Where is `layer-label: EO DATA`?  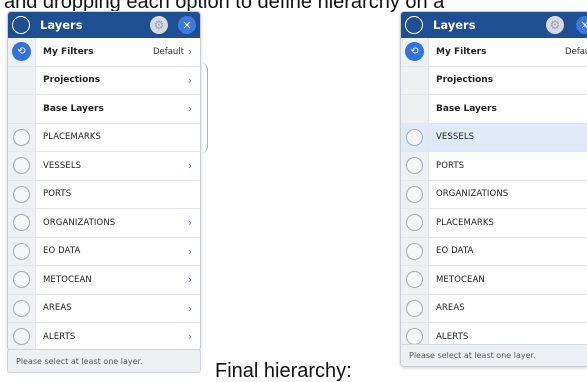 layer-label: EO DATA is located at coordinates (455, 251).